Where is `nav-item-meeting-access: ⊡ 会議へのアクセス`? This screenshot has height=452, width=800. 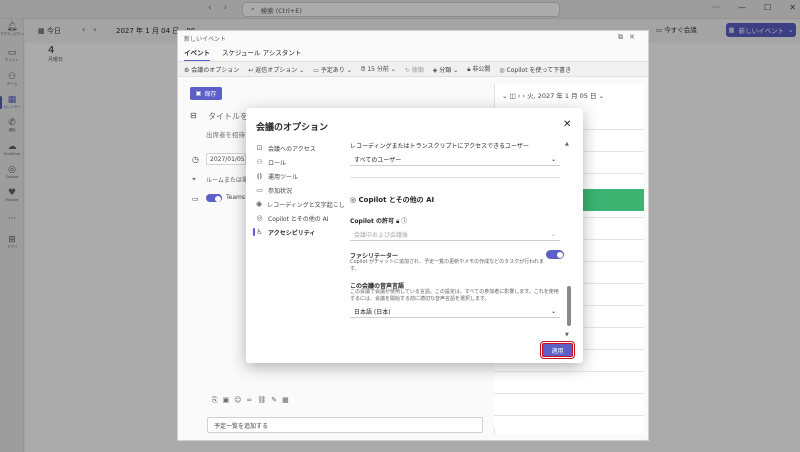
nav-item-meeting-access: ⊡ 会議へのアクセス is located at coordinates (300, 148).